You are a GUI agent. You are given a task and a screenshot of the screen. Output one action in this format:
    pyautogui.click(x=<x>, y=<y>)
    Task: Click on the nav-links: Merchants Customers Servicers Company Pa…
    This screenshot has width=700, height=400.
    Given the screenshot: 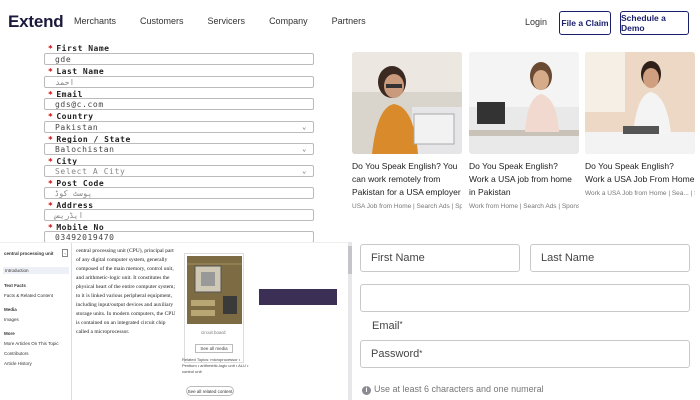 What is the action you would take?
    pyautogui.click(x=232, y=21)
    